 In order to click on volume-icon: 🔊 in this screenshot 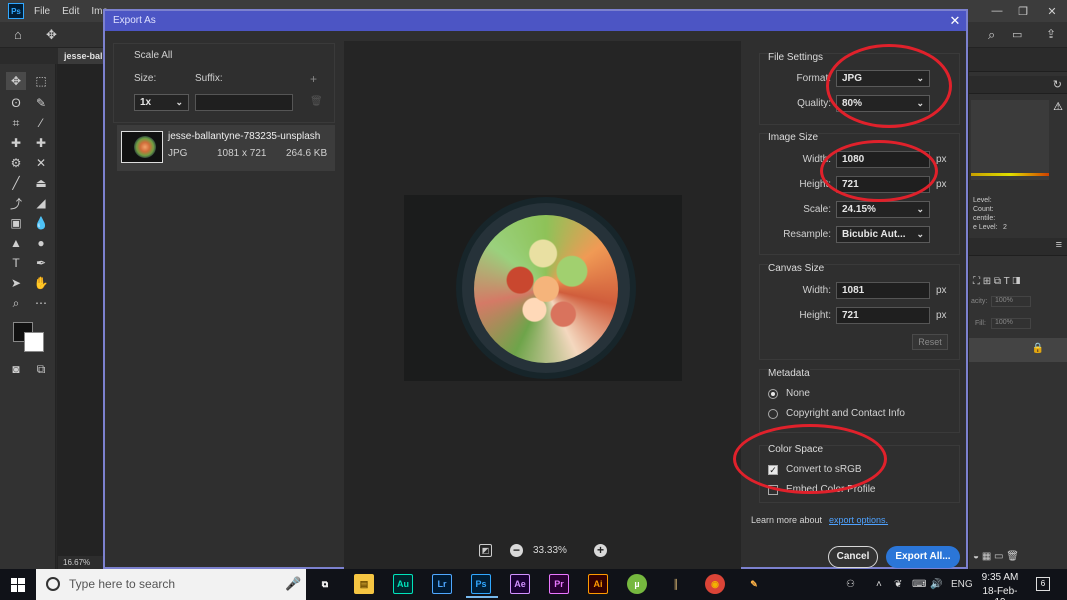, I will do `click(936, 584)`.